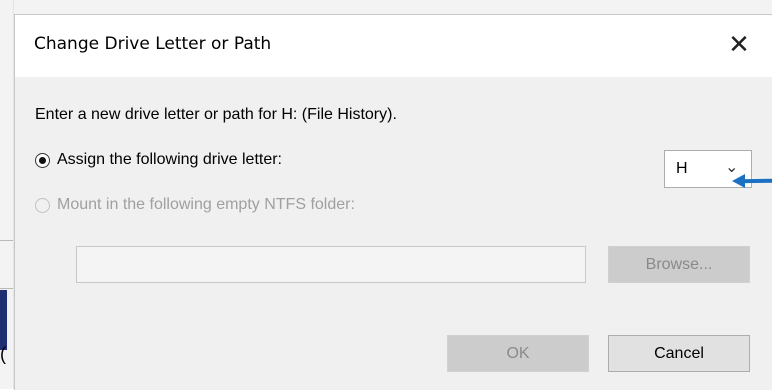 The height and width of the screenshot is (390, 772). I want to click on assign-letter-option: Assign the following drive letter:, so click(158, 160).